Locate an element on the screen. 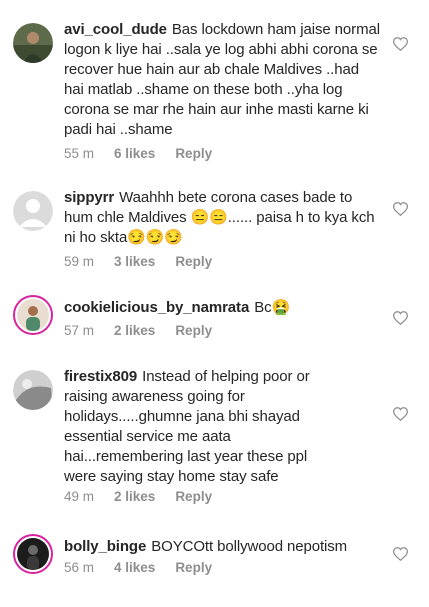  comment-meta: 59 m 3 likes Reply is located at coordinates (138, 261).